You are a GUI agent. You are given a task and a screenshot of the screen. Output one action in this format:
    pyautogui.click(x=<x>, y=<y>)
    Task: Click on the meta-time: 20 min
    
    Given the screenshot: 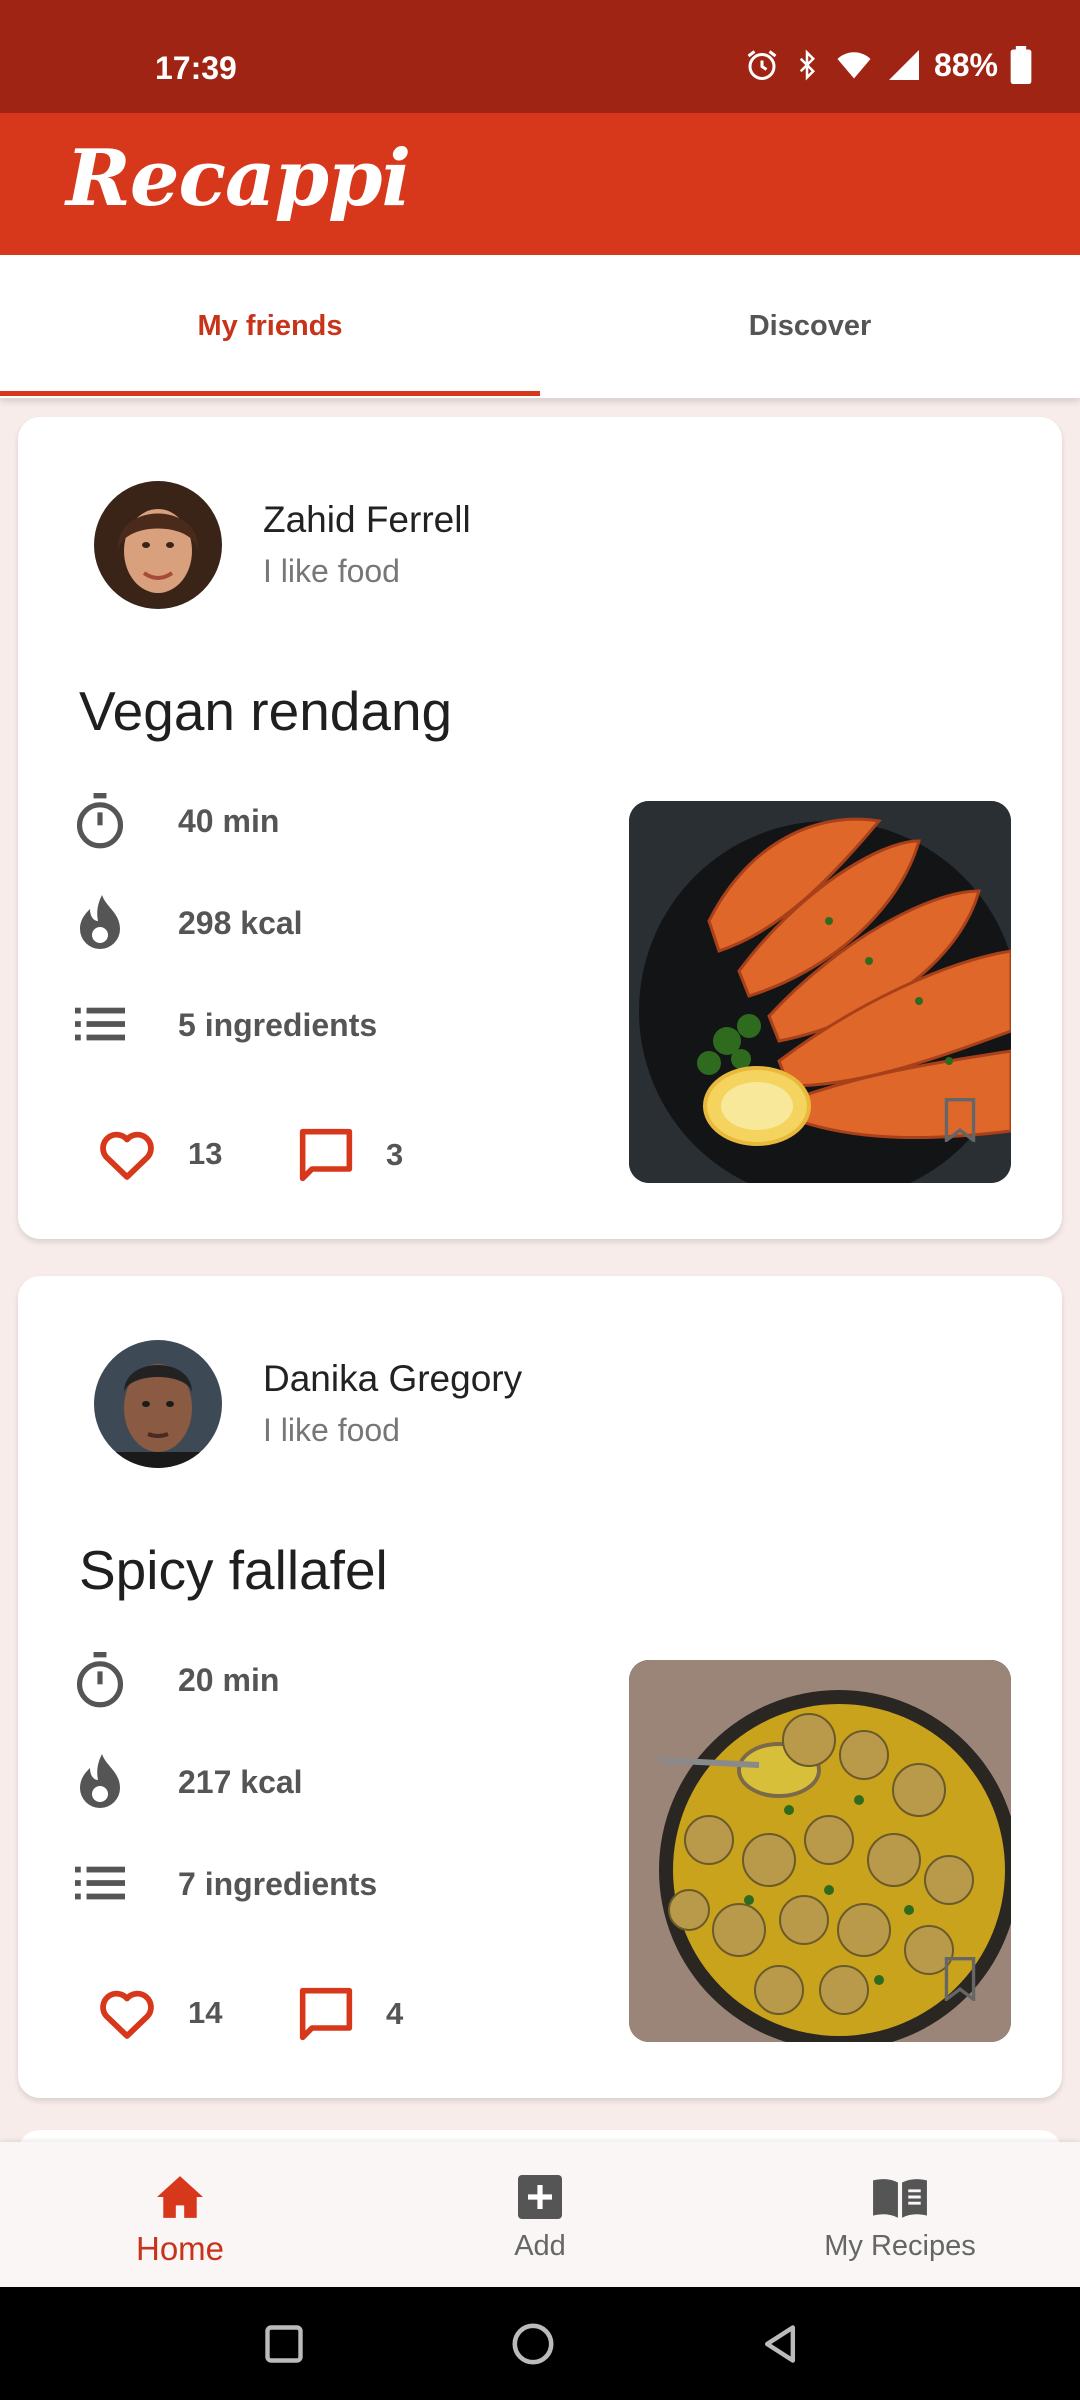 What is the action you would take?
    pyautogui.click(x=173, y=1680)
    